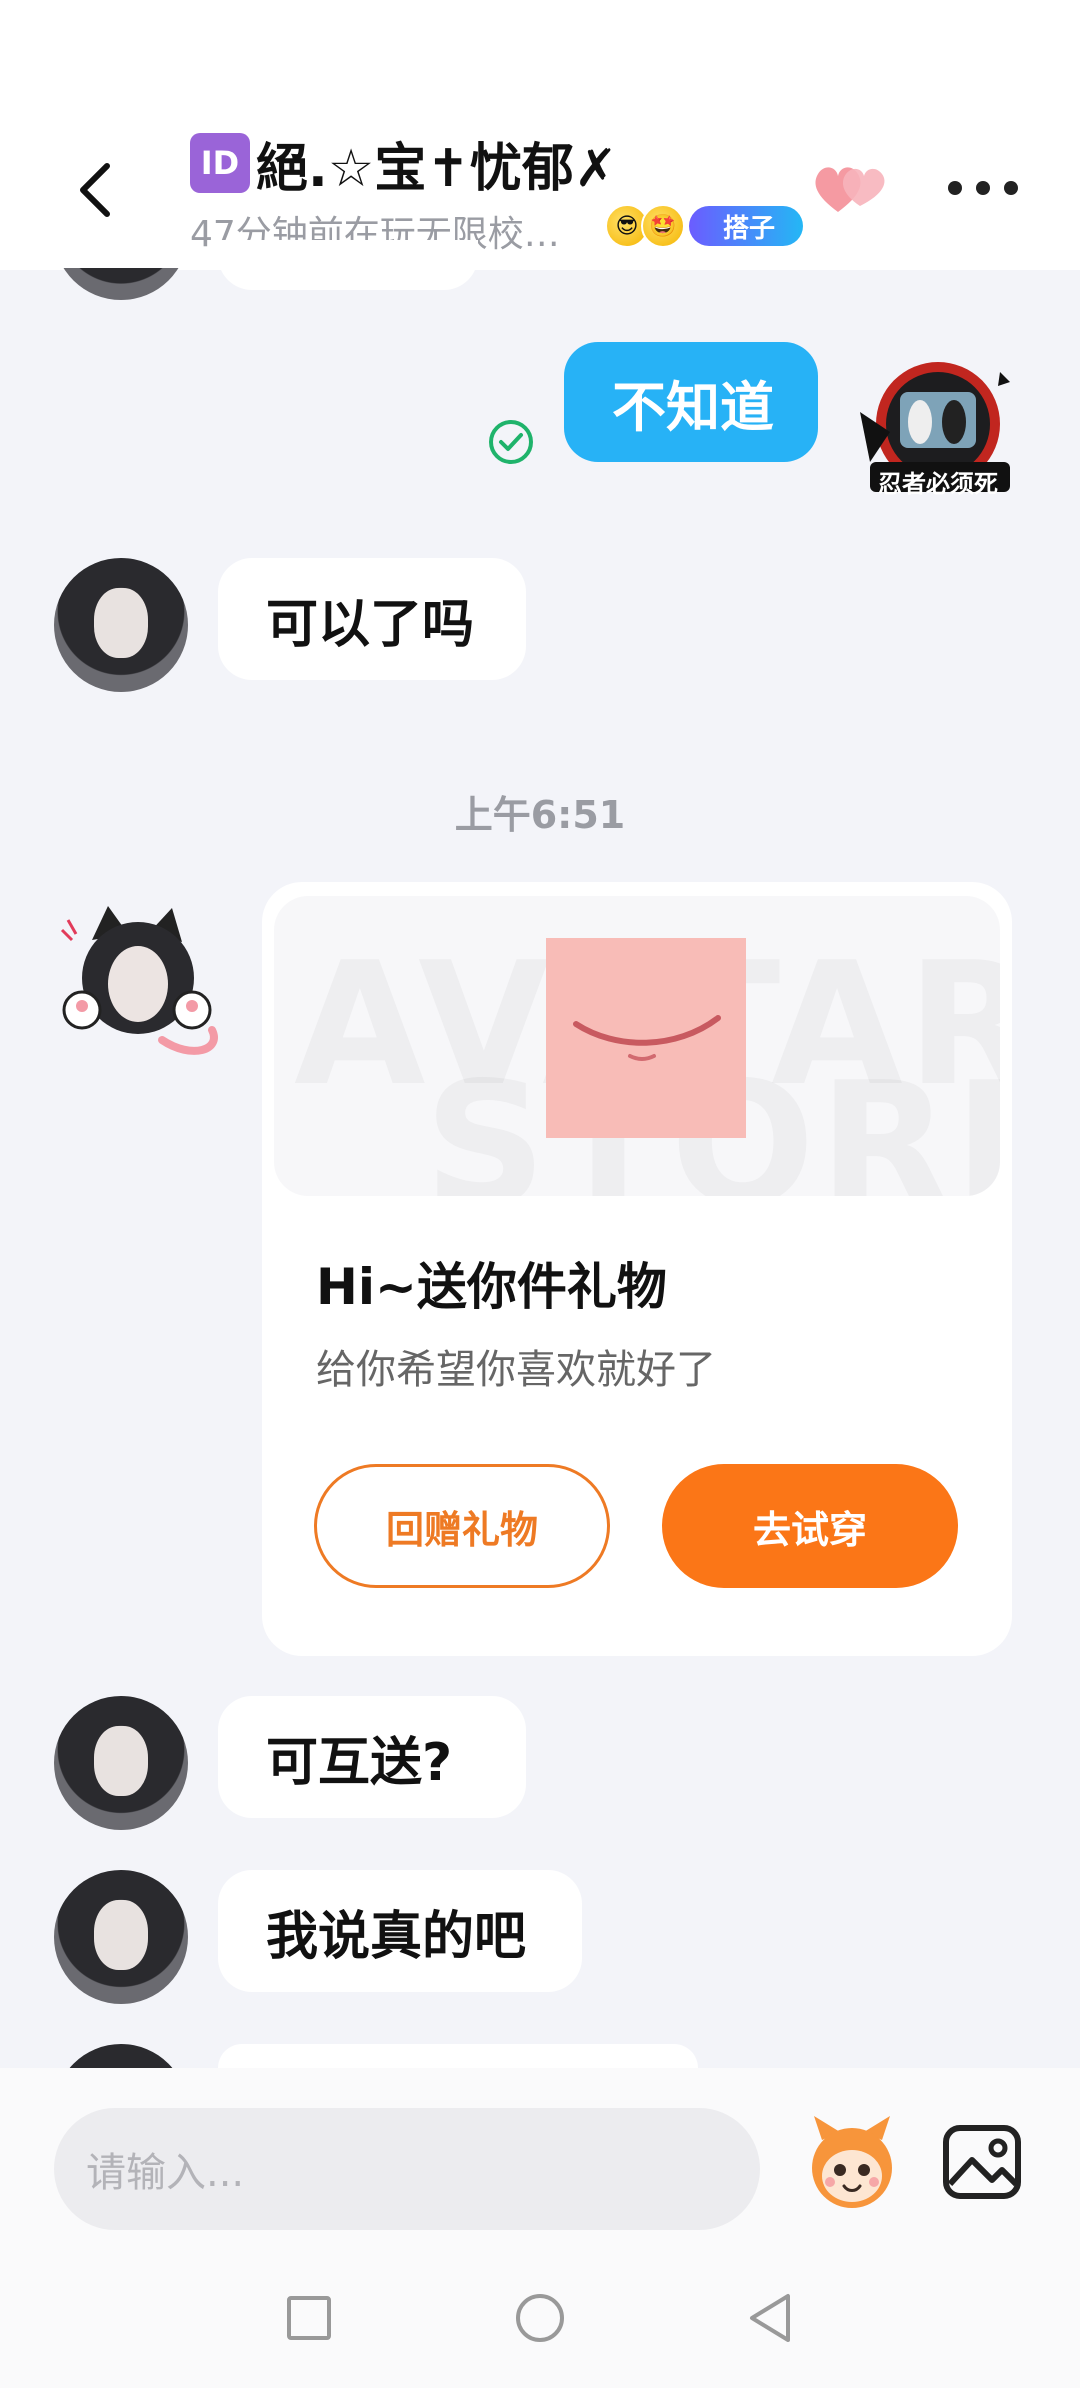 The width and height of the screenshot is (1080, 2388). What do you see at coordinates (770, 2318) in the screenshot?
I see `back-triangle-icon` at bounding box center [770, 2318].